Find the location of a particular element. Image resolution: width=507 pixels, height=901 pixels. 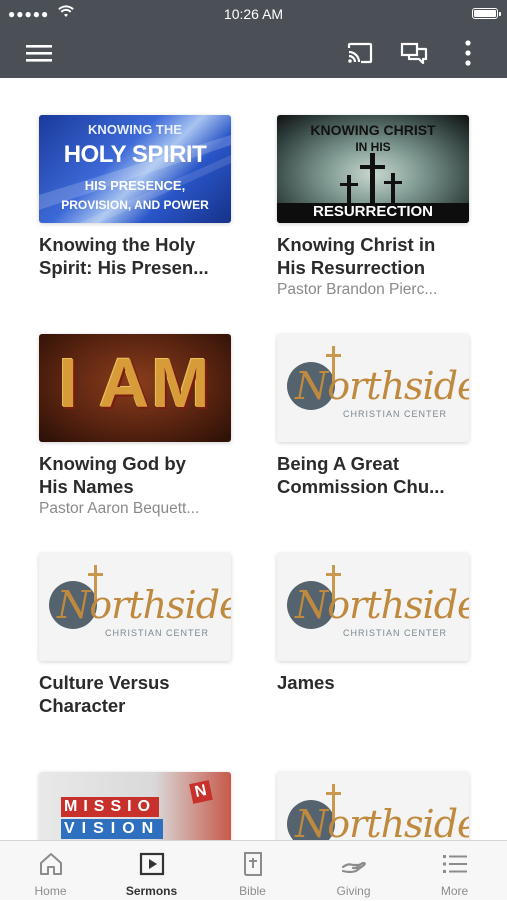

sermon-title: Culture Versus Character is located at coordinates (135, 694).